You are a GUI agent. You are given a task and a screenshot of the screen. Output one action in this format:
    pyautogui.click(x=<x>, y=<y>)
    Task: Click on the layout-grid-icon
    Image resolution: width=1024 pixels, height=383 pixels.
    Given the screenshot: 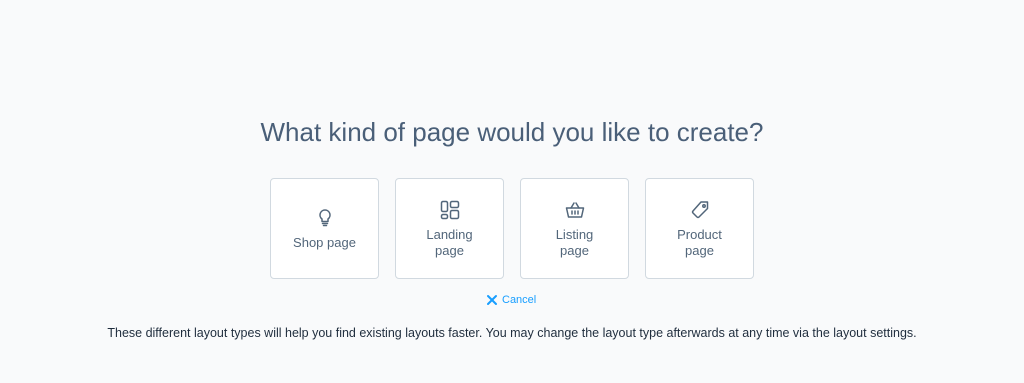 What is the action you would take?
    pyautogui.click(x=450, y=210)
    